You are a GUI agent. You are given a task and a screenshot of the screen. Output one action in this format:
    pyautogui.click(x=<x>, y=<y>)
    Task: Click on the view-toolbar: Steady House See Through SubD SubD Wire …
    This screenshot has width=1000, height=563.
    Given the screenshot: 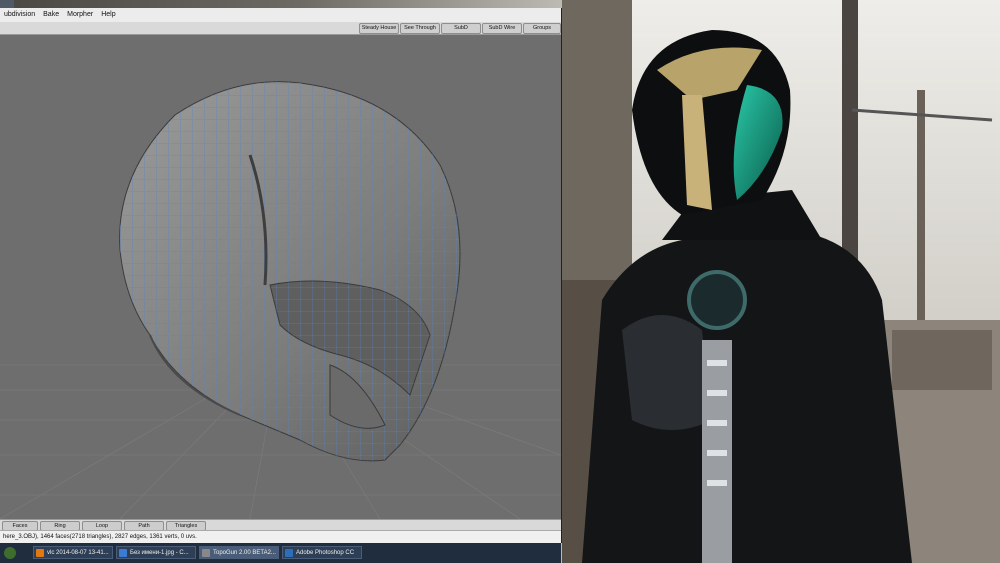 What is the action you would take?
    pyautogui.click(x=280, y=28)
    